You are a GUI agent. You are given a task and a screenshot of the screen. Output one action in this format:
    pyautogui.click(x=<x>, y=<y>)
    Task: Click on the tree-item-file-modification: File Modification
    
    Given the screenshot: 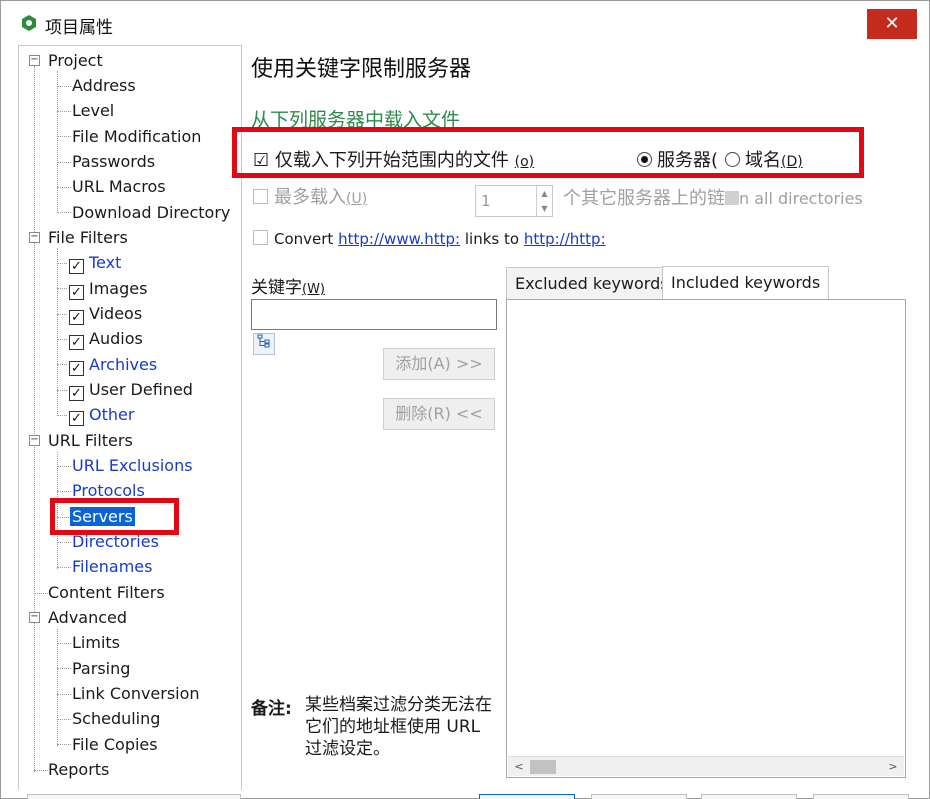 What is the action you would take?
    pyautogui.click(x=136, y=137)
    